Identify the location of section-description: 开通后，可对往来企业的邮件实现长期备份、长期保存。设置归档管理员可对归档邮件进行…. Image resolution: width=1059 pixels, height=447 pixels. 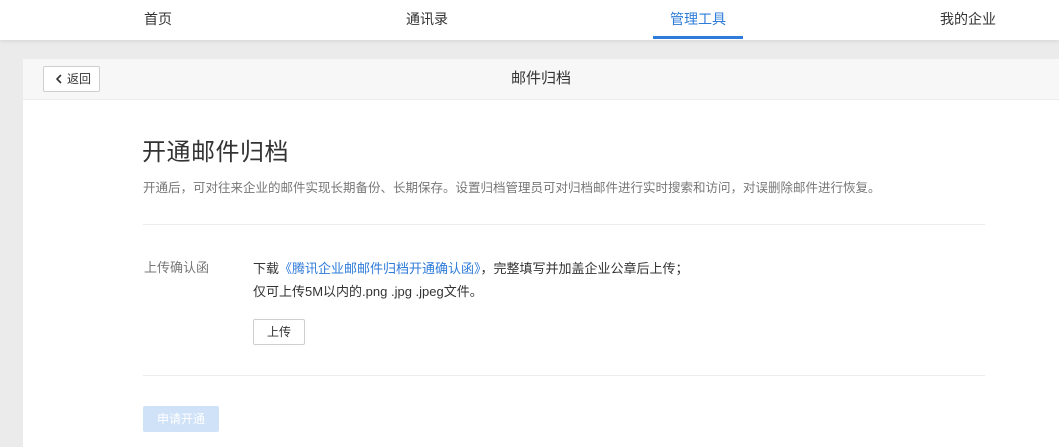
(512, 188).